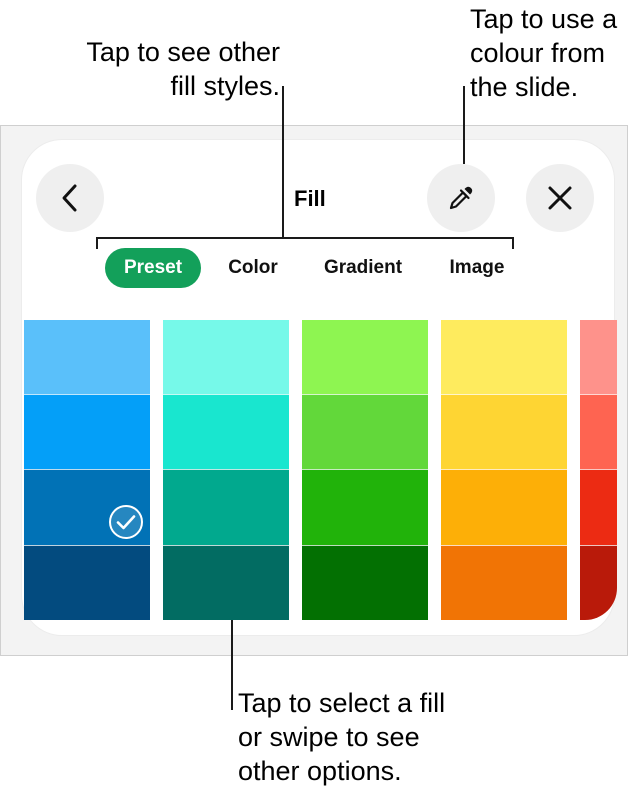  Describe the element at coordinates (310, 198) in the screenshot. I see `popover-title: Fill` at that location.